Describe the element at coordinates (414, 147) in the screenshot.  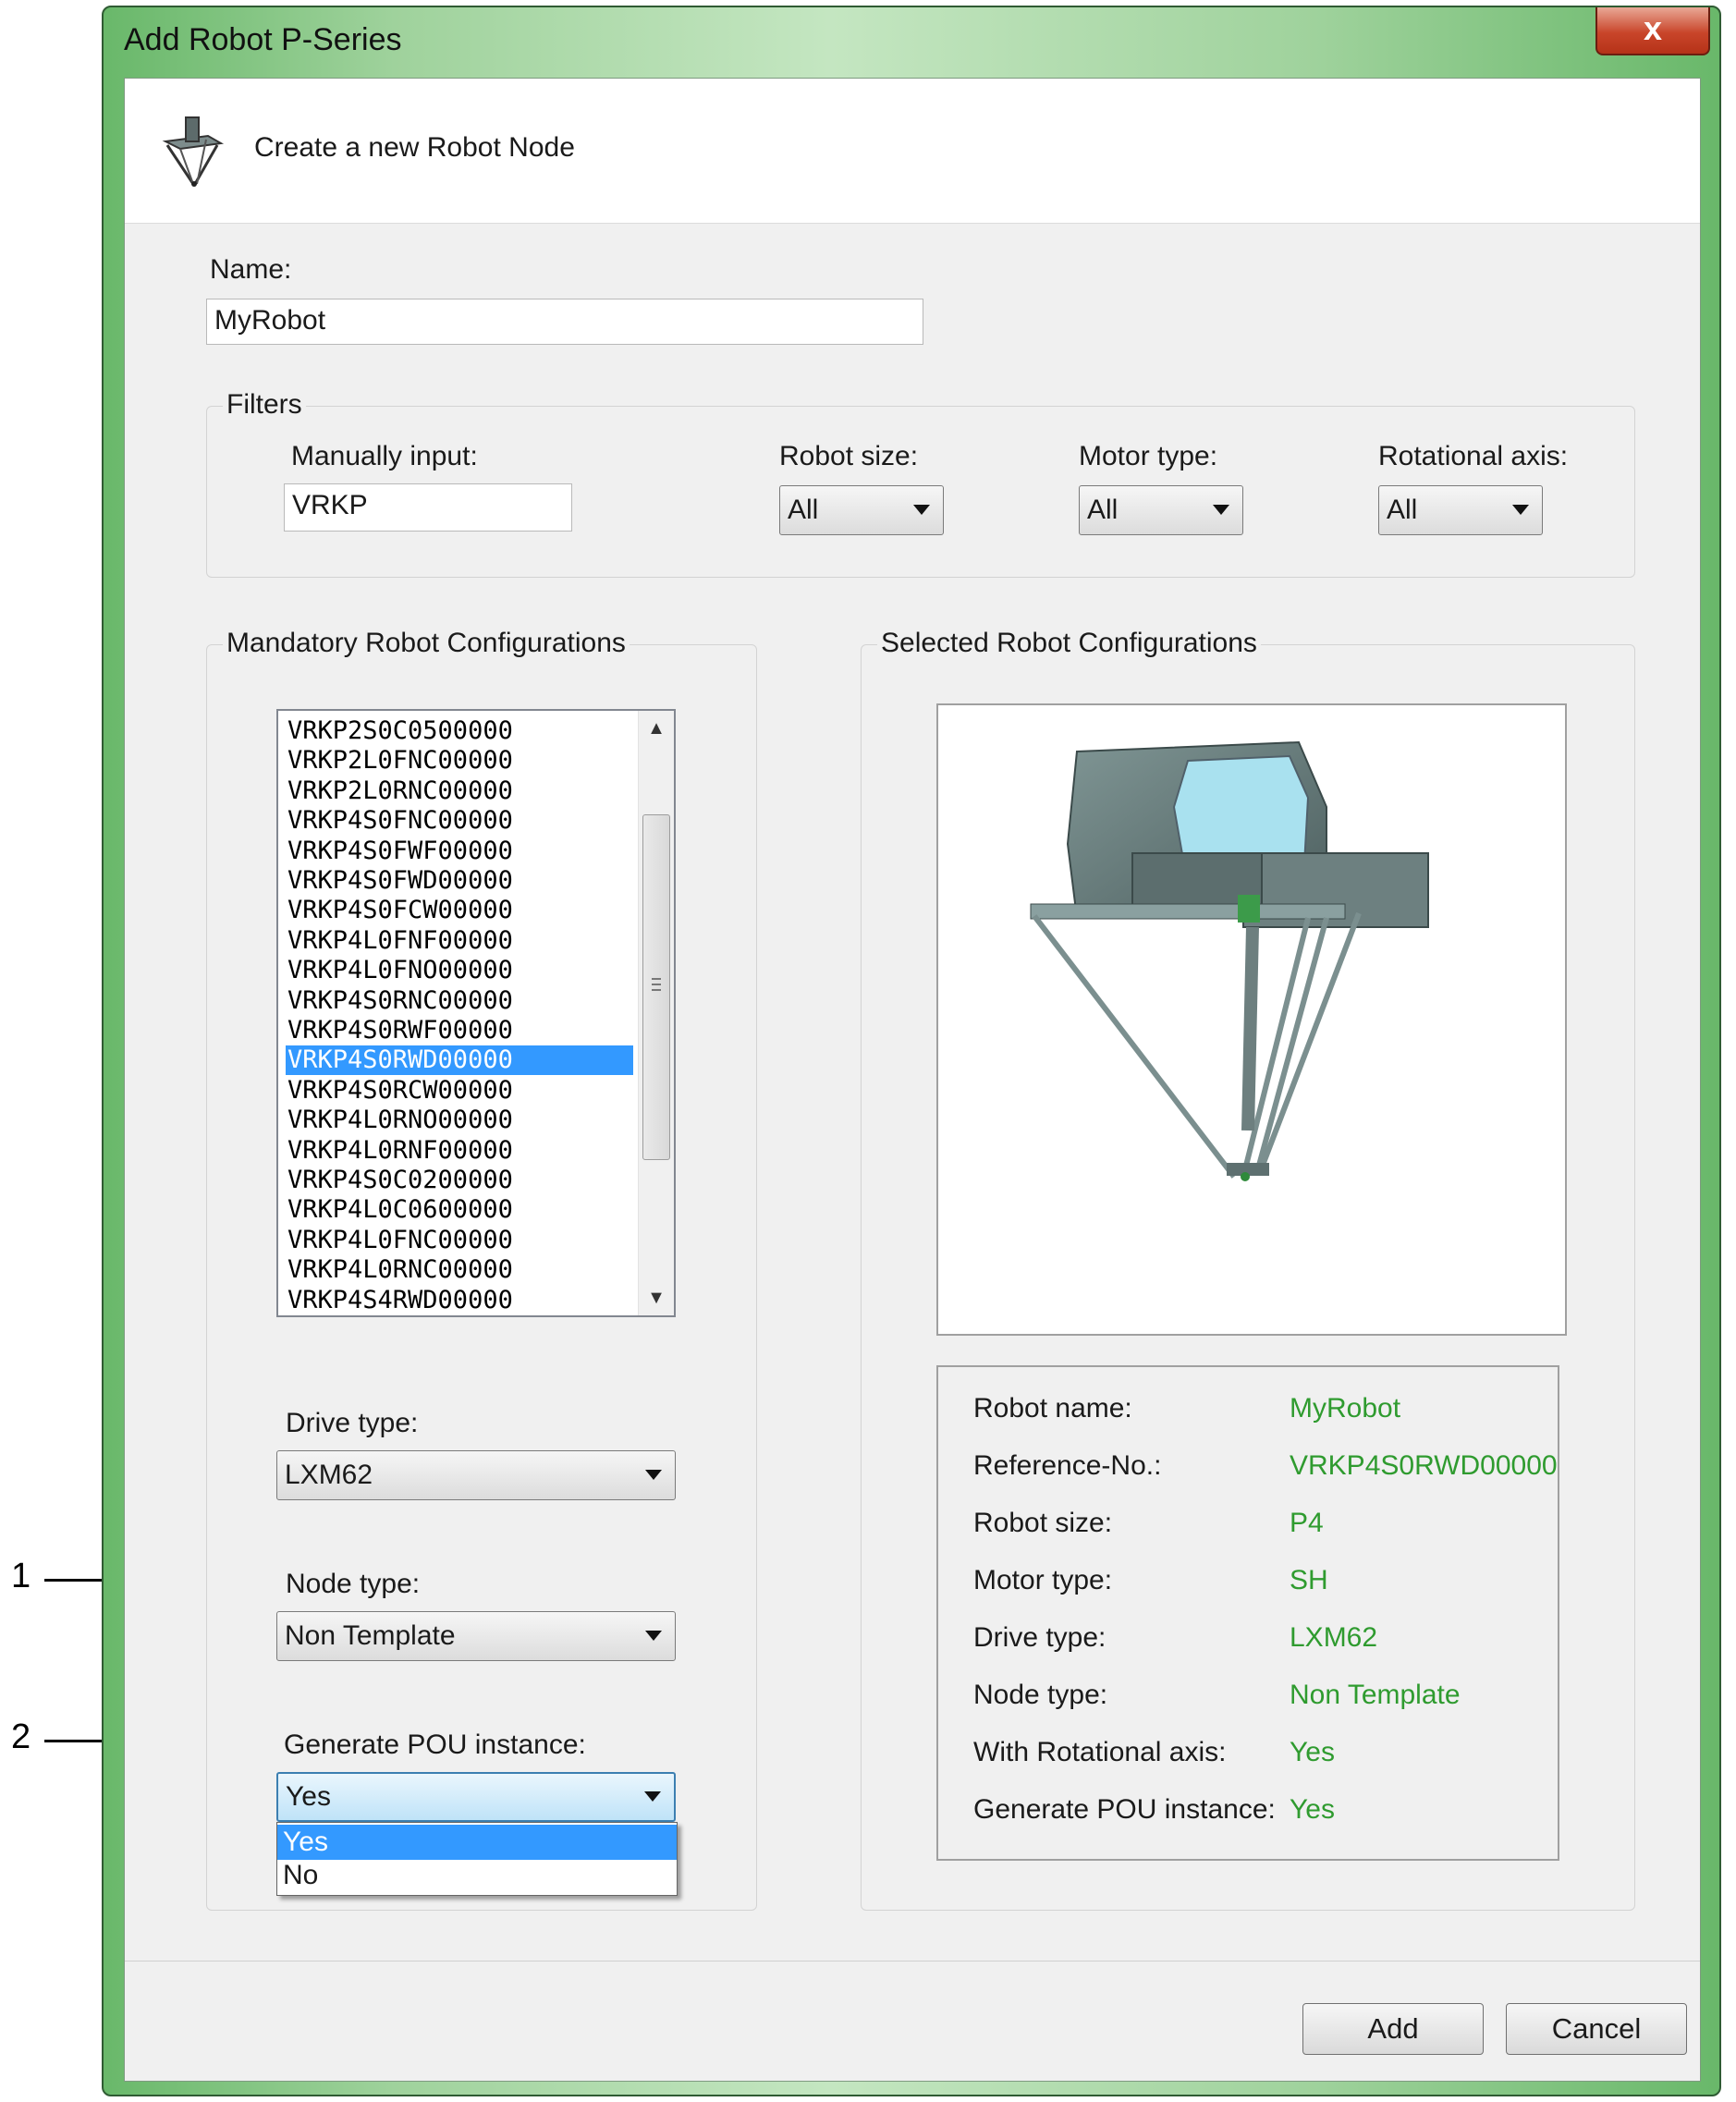
I see `header-text: Create a new Robot Node` at that location.